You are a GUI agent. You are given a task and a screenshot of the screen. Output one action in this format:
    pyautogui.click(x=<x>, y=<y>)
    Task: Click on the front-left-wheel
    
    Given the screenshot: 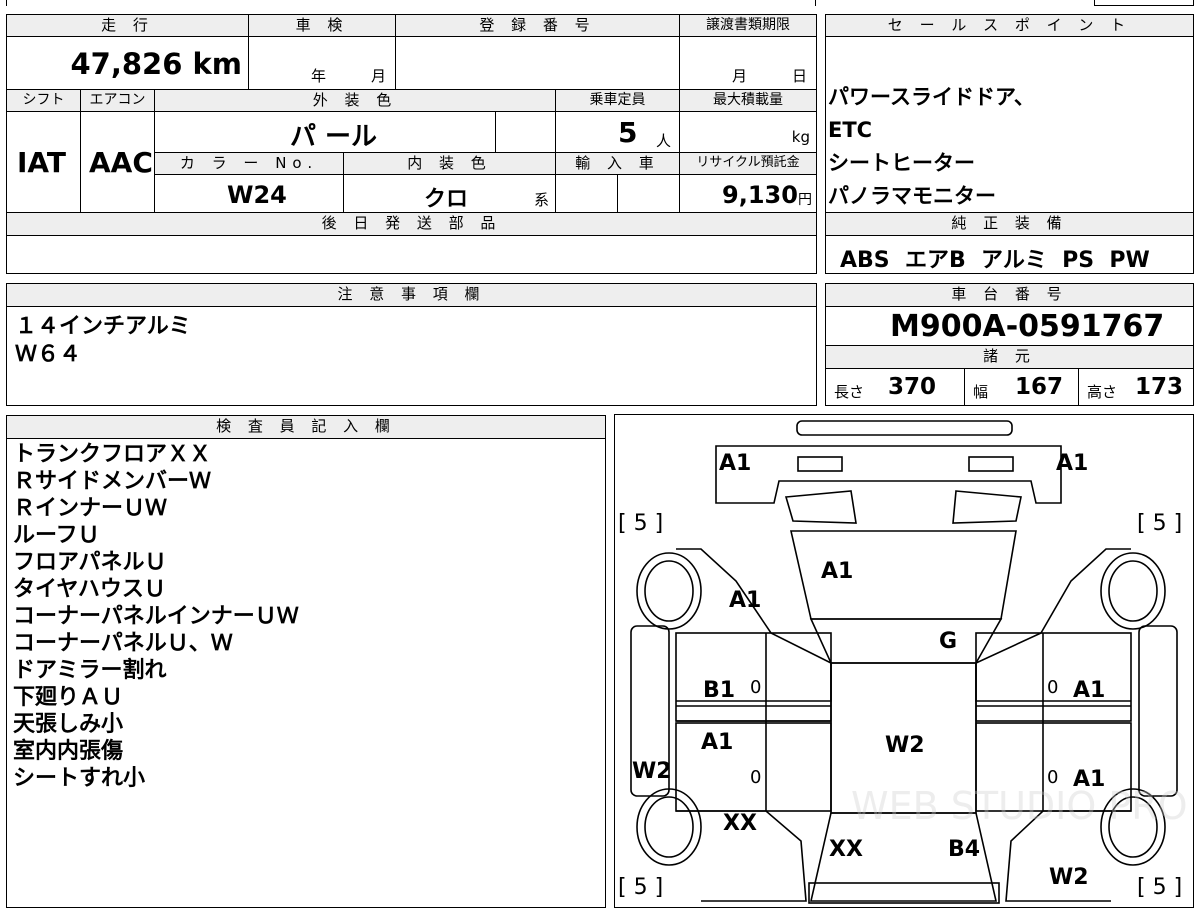 What is the action you would take?
    pyautogui.click(x=669, y=591)
    